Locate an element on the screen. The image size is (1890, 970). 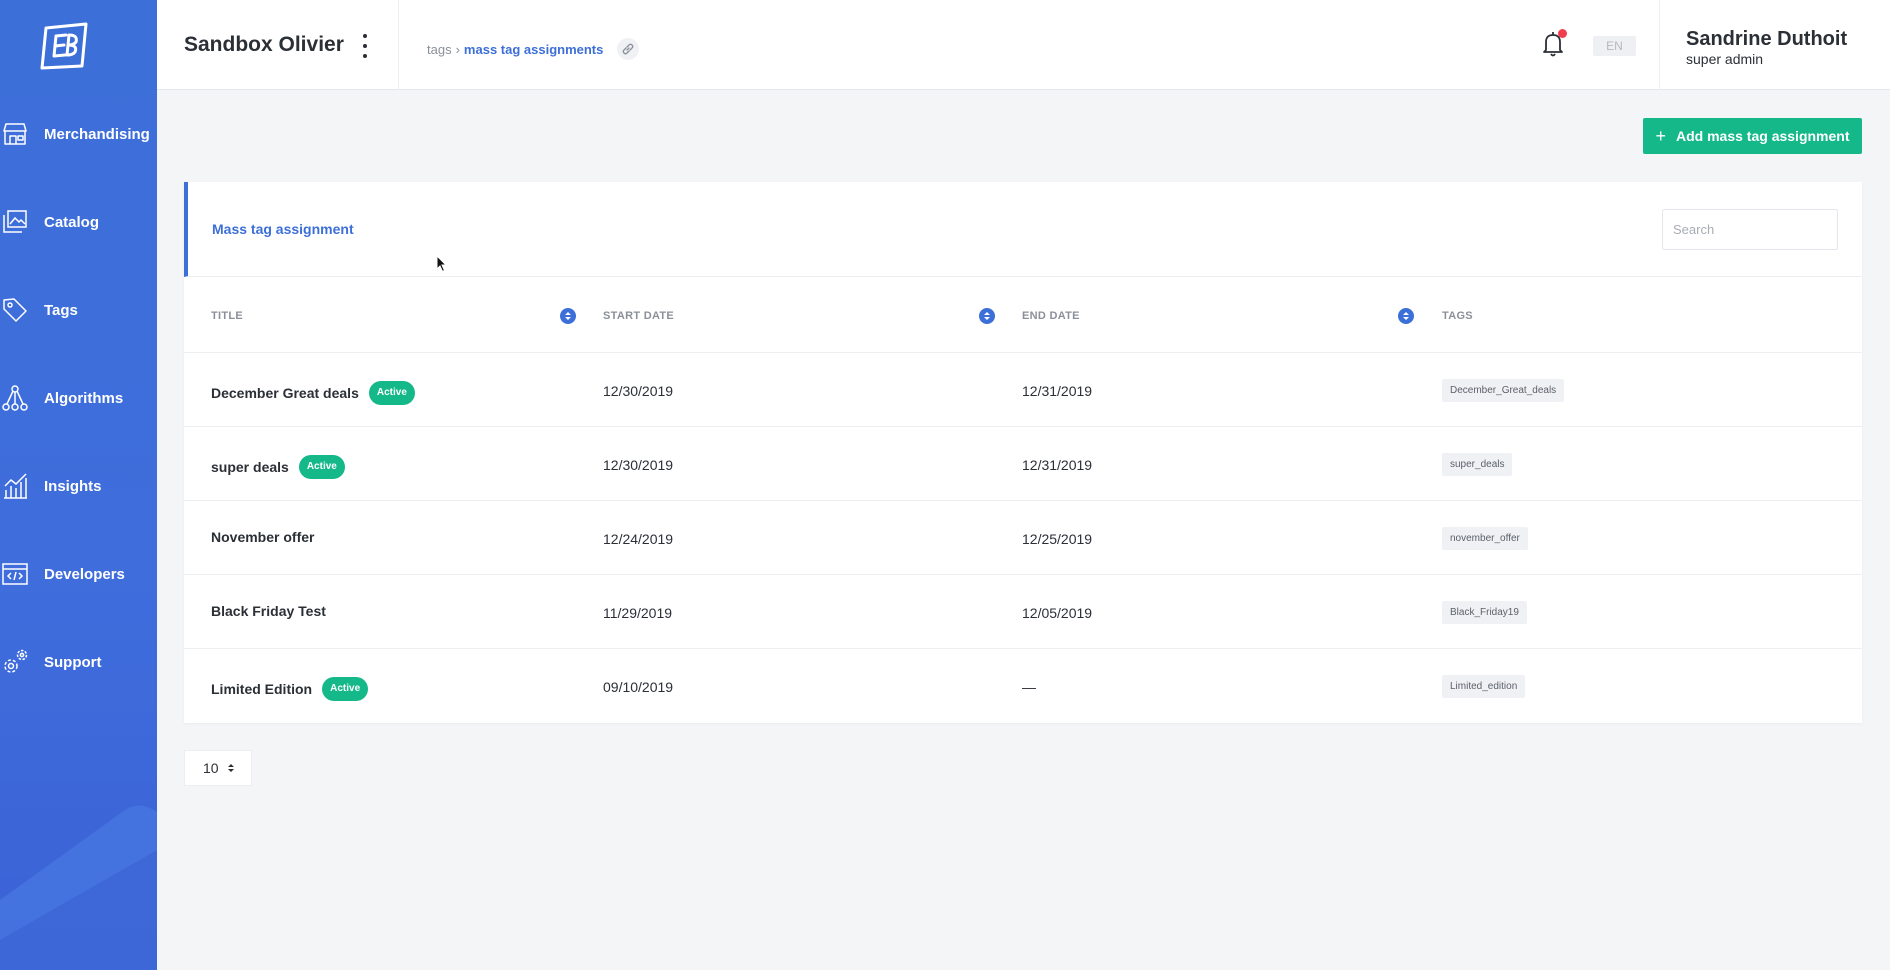
row-title-text: super deals is located at coordinates (250, 467).